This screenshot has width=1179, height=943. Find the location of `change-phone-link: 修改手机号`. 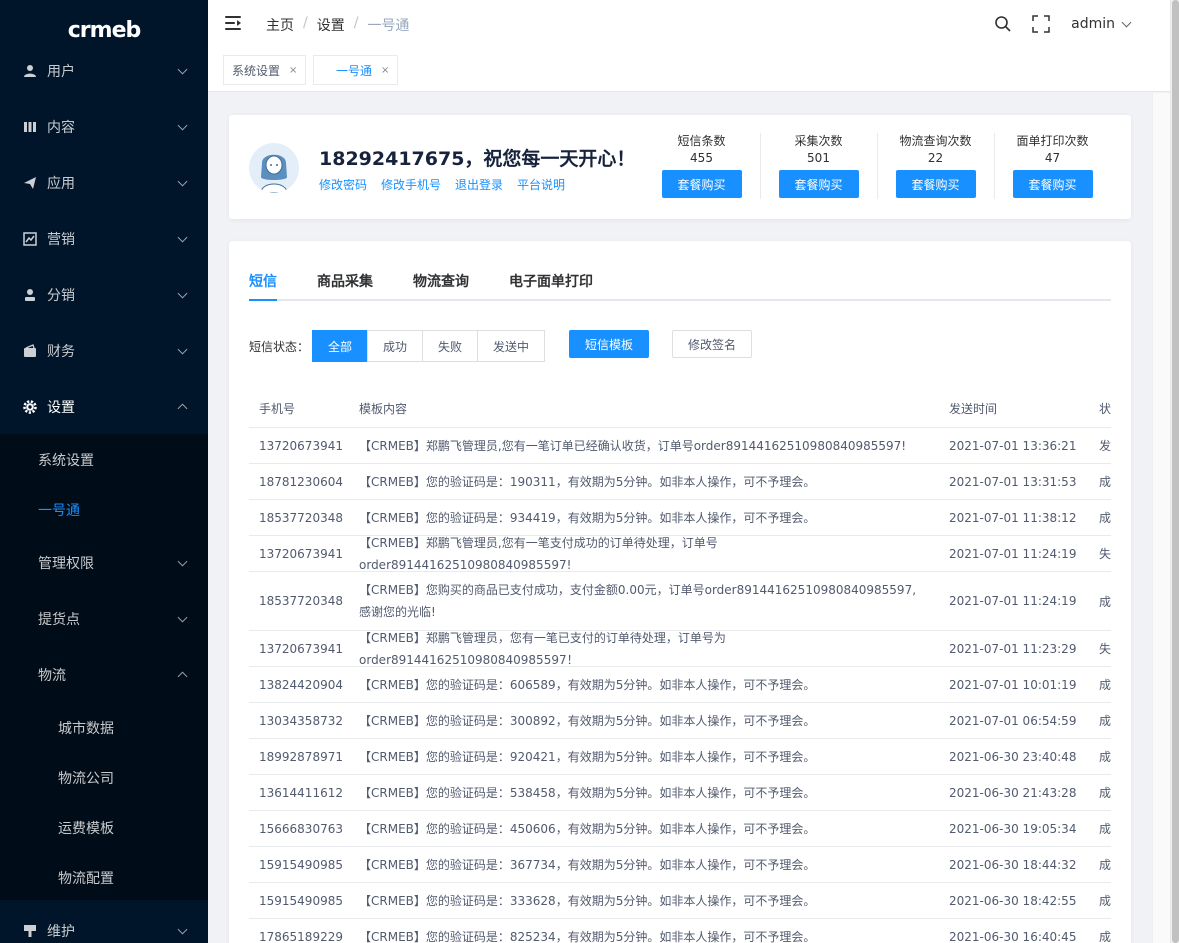

change-phone-link: 修改手机号 is located at coordinates (411, 184).